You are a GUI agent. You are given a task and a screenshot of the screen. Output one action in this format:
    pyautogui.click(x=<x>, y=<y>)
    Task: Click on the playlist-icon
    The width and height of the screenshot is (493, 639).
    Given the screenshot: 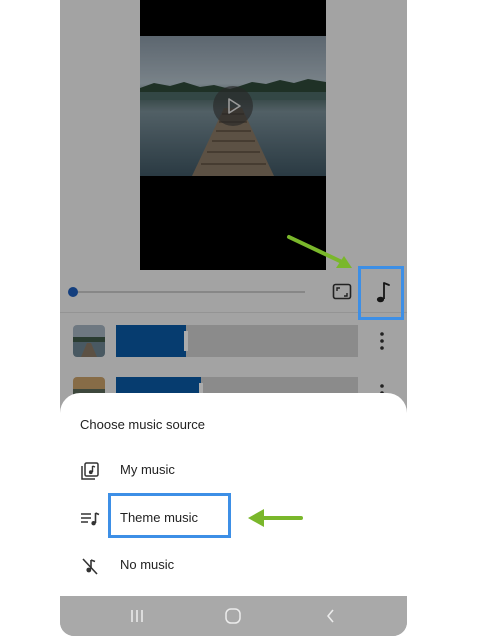 What is the action you would take?
    pyautogui.click(x=90, y=519)
    